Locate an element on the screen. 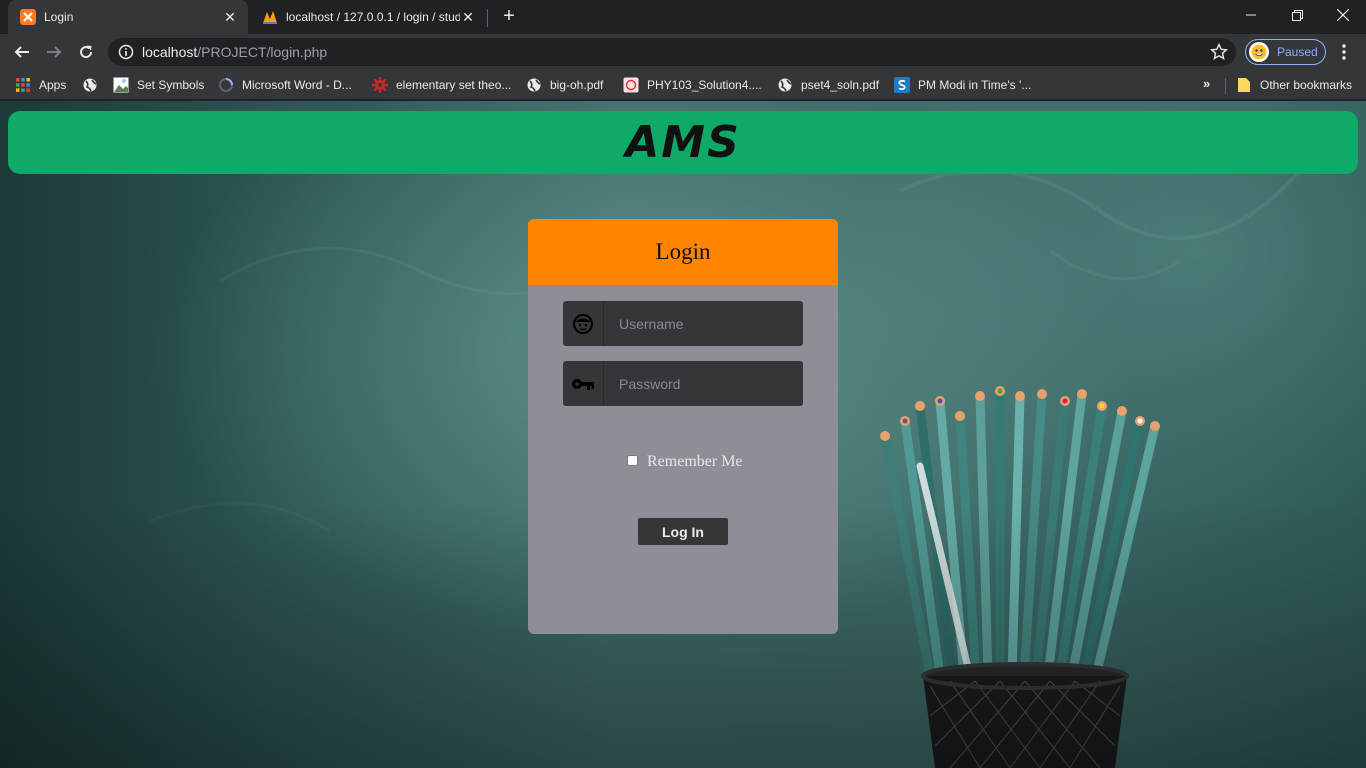 The height and width of the screenshot is (768, 1366). browser-toolbar: localhost/PROJECT/login.php Paused is located at coordinates (683, 52).